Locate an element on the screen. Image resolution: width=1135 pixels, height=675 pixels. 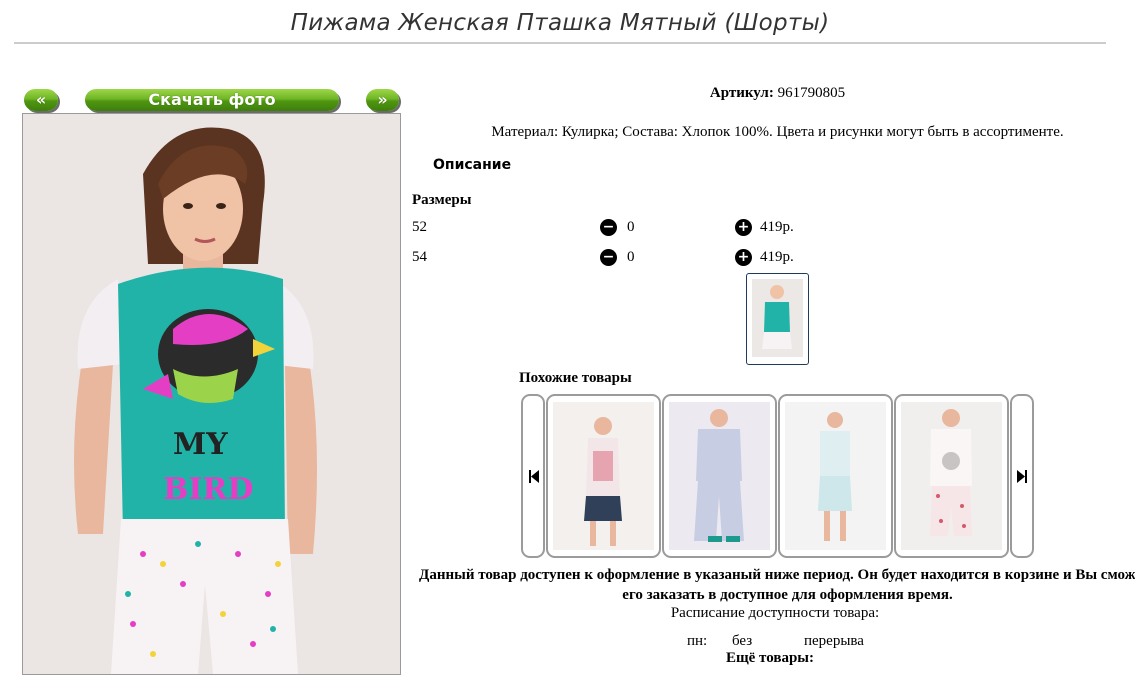
description-label: Описание is located at coordinates (472, 165).